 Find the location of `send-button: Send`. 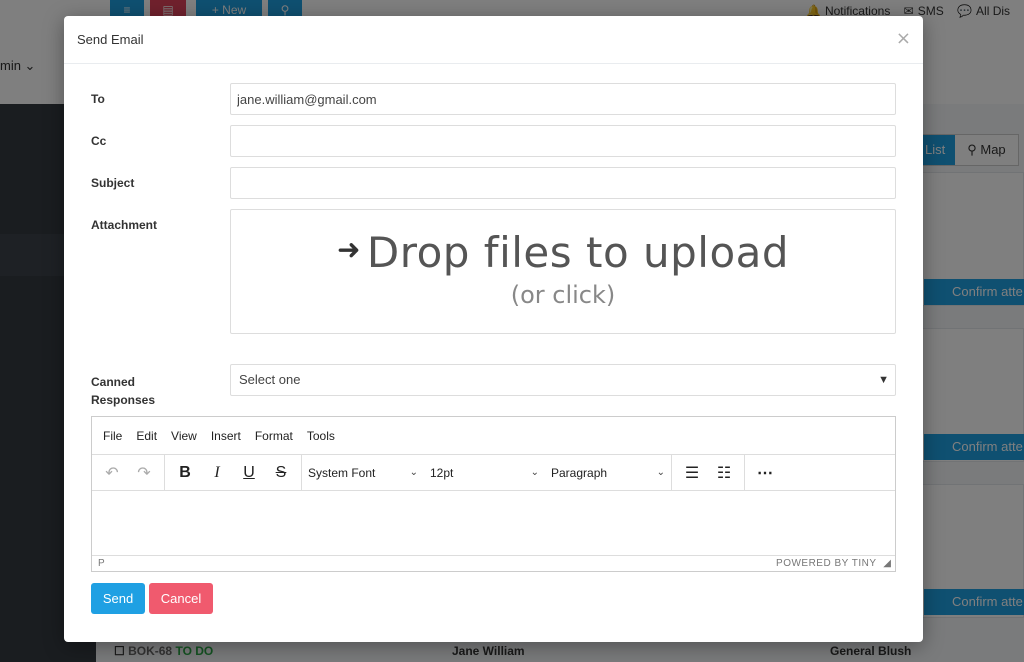

send-button: Send is located at coordinates (118, 598).